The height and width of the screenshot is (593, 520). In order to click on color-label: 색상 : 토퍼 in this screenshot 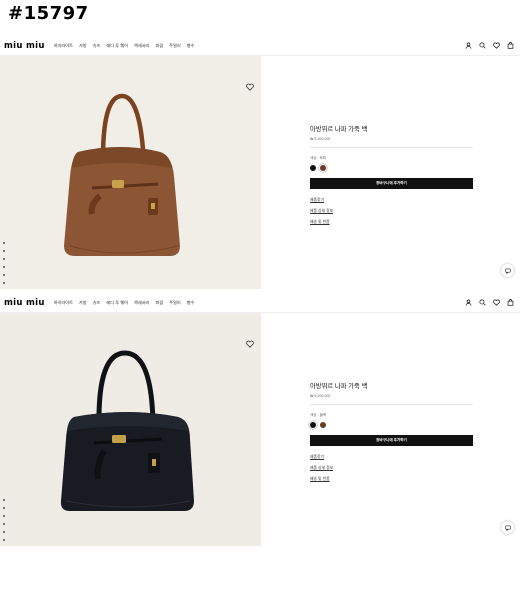, I will do `click(318, 158)`.